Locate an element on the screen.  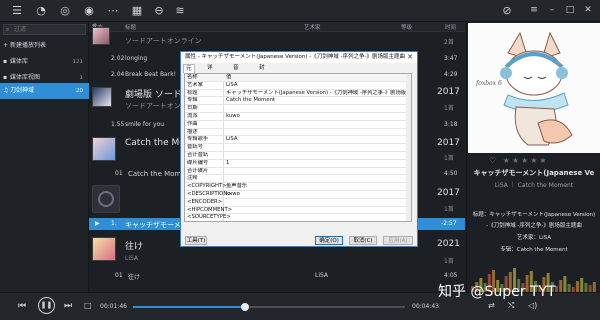
column-header-level: 等级 is located at coordinates (406, 27).